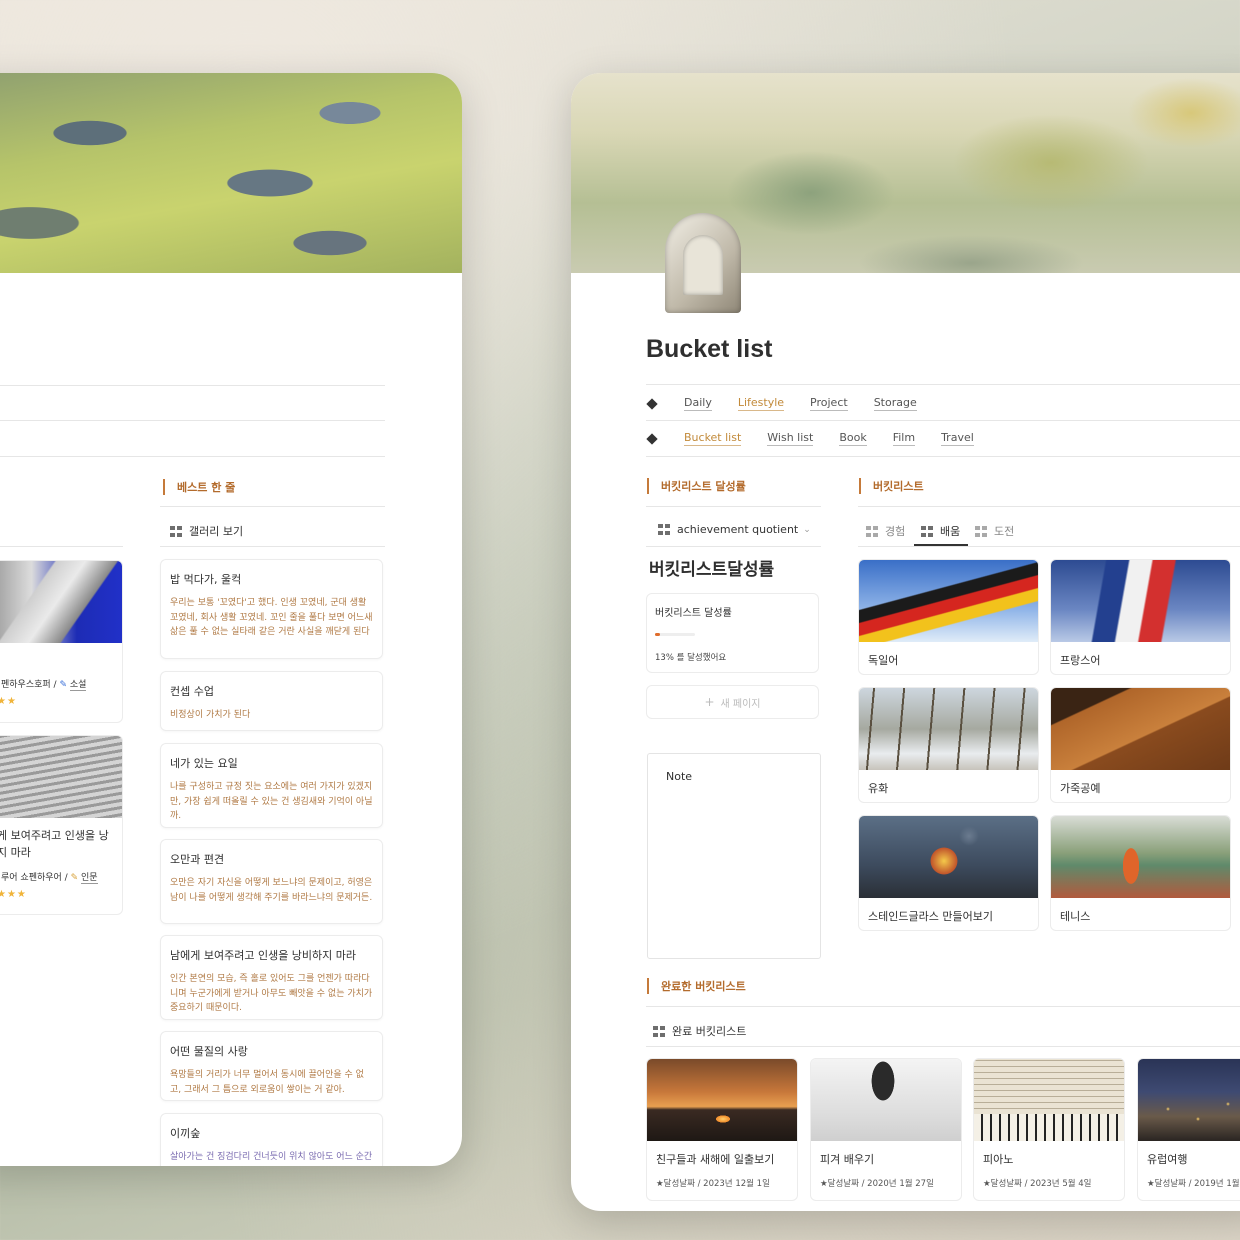  I want to click on note-box: Note, so click(734, 856).